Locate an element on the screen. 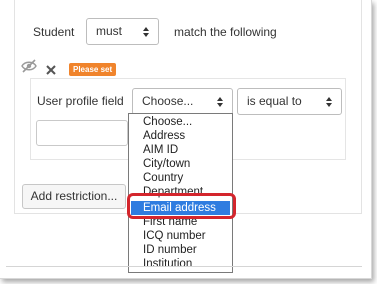  please-set-badge: Please set is located at coordinates (93, 69).